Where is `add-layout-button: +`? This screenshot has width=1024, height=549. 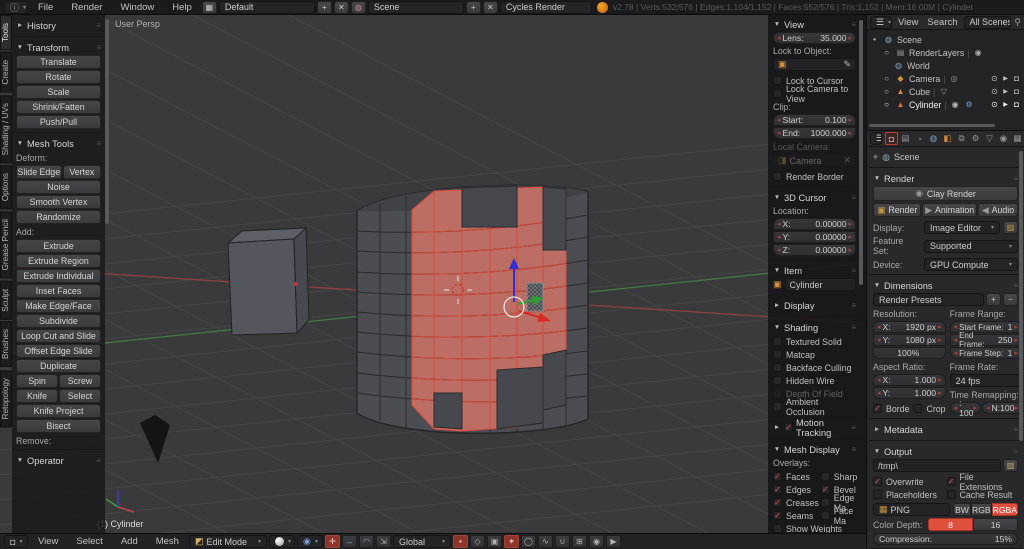 add-layout-button: + is located at coordinates (324, 7).